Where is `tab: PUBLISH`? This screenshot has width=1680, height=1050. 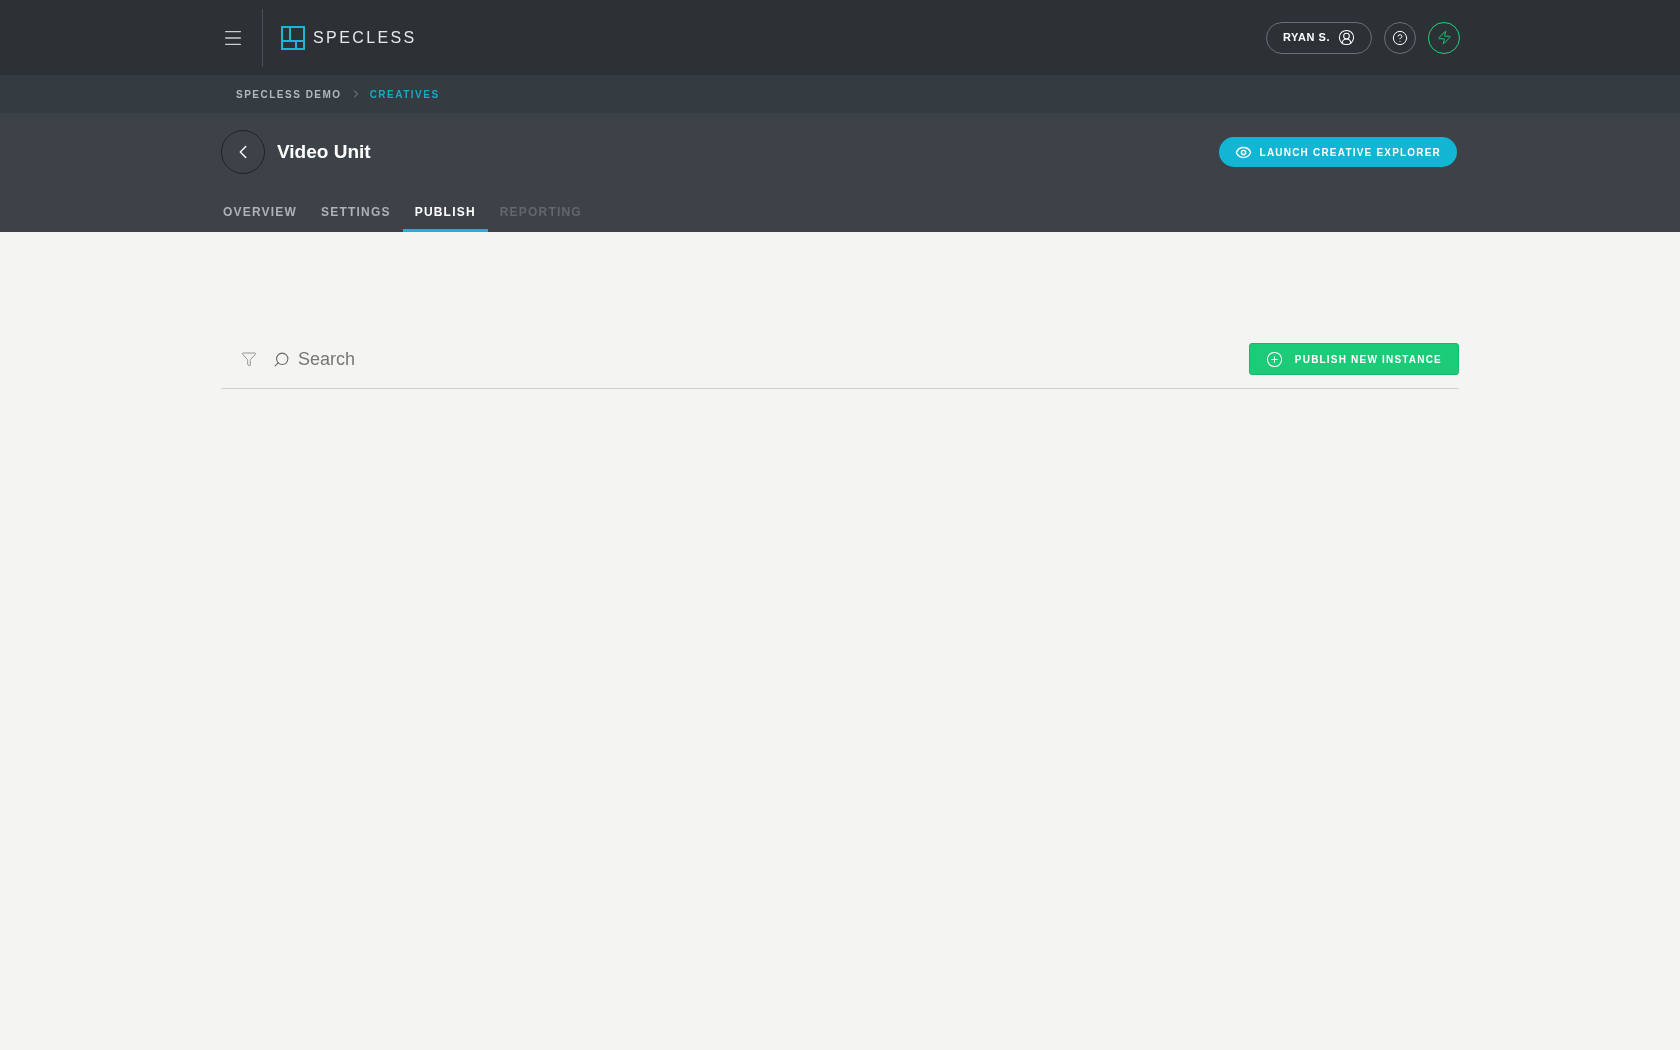 tab: PUBLISH is located at coordinates (445, 215).